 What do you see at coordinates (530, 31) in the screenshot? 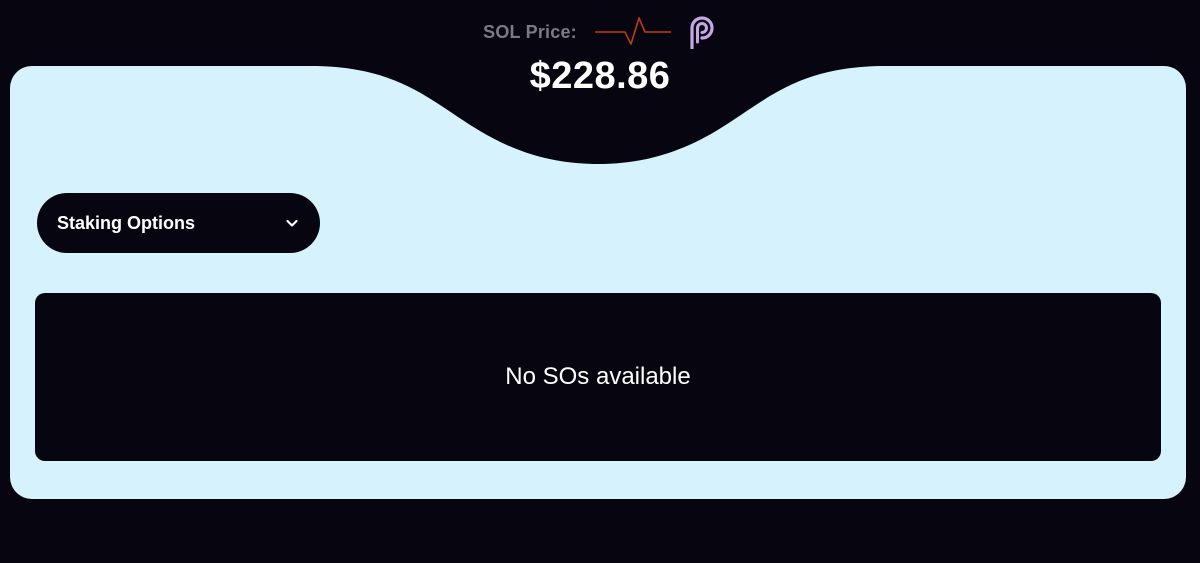
I see `price-label: SOL Price:` at bounding box center [530, 31].